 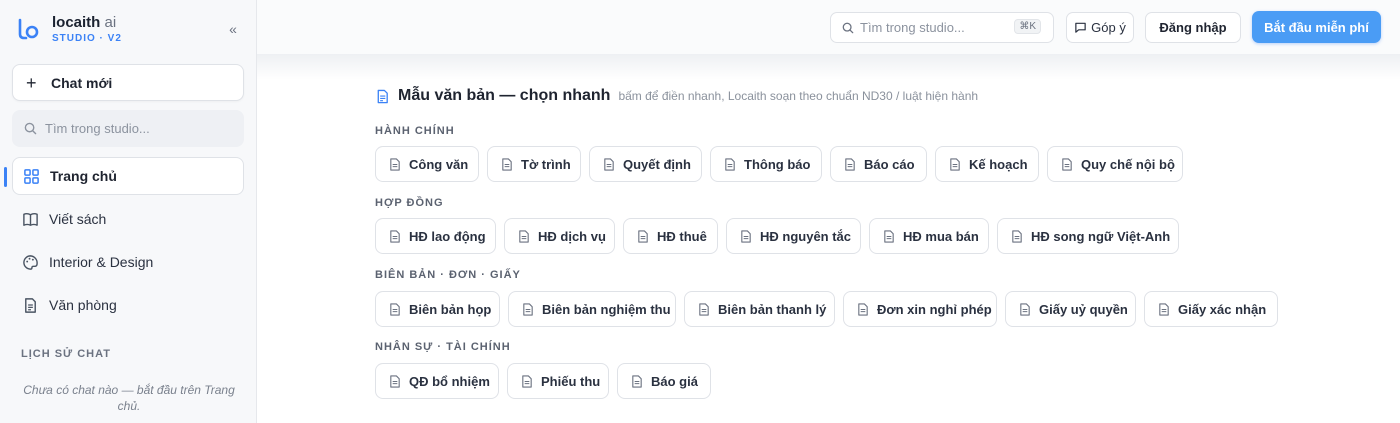 What do you see at coordinates (31, 176) in the screenshot?
I see `grid-icon` at bounding box center [31, 176].